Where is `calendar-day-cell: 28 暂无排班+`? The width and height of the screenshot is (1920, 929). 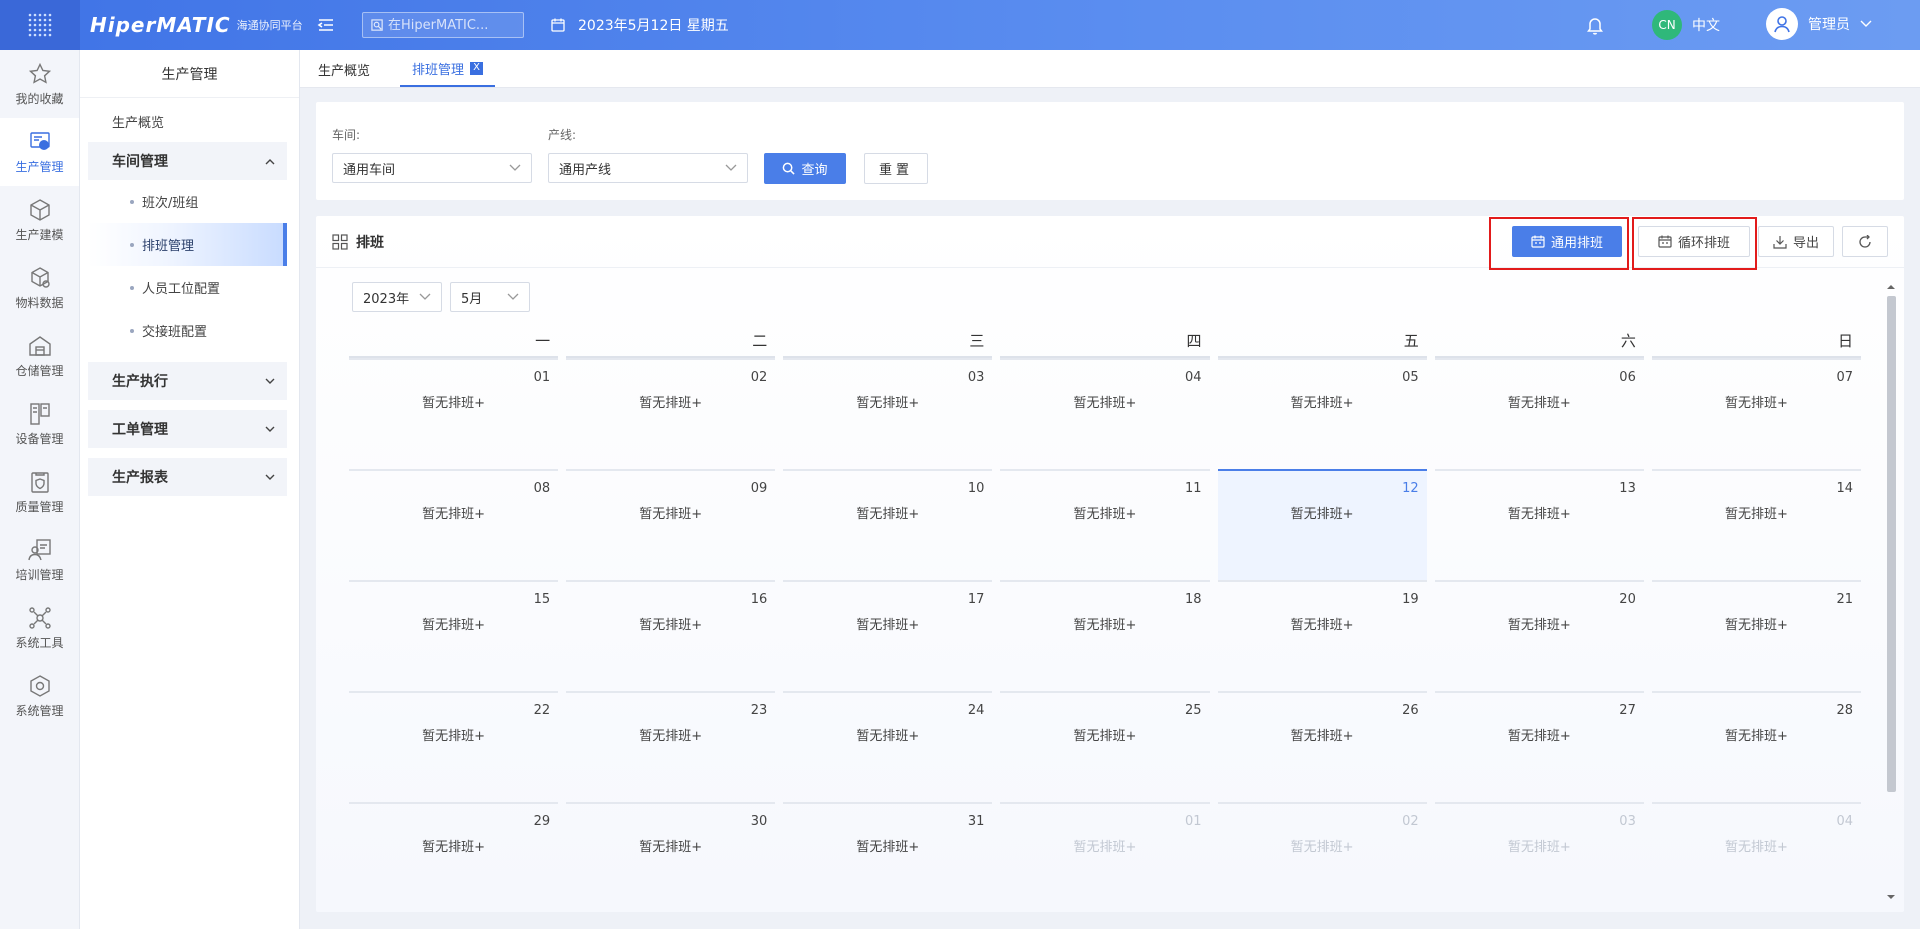
calendar-day-cell: 28 暂无排班+ is located at coordinates (1756, 746).